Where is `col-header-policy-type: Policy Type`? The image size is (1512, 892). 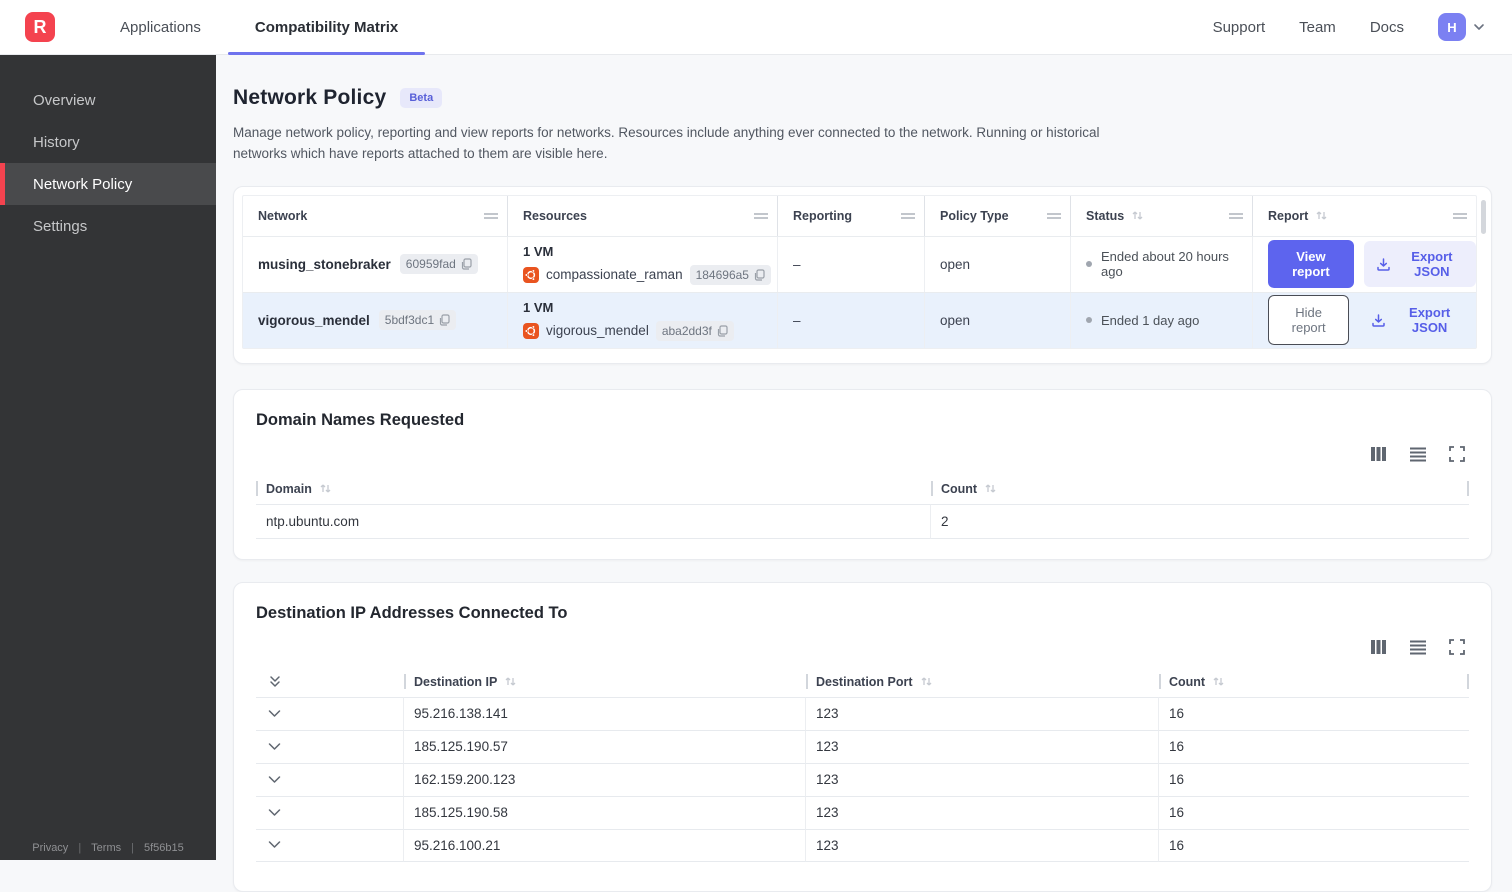
col-header-policy-type: Policy Type is located at coordinates (998, 215).